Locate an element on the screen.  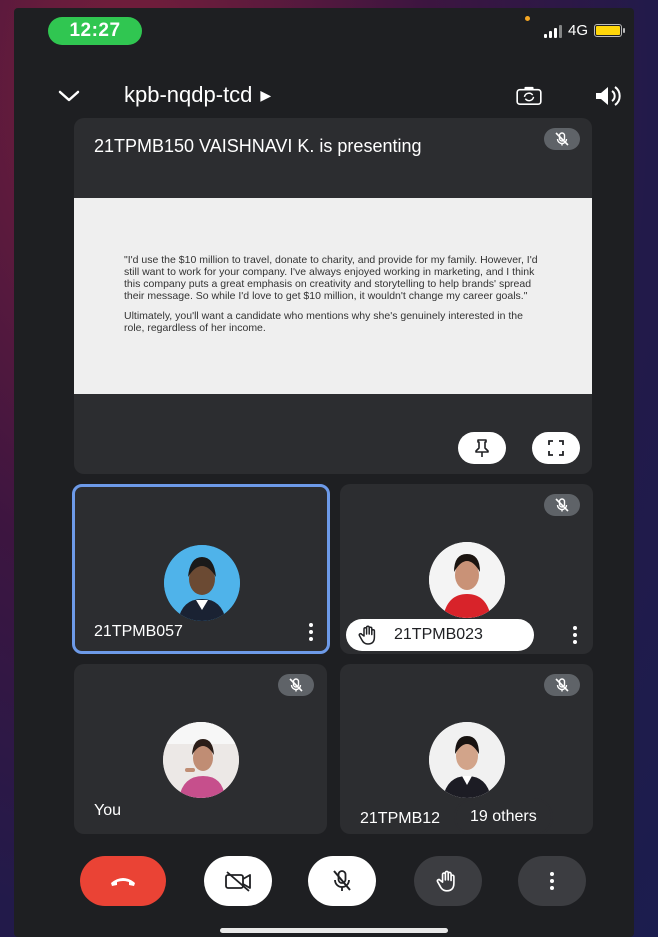
call-header: kpb-nqdp-tcd ▶ is located at coordinates (324, 96).